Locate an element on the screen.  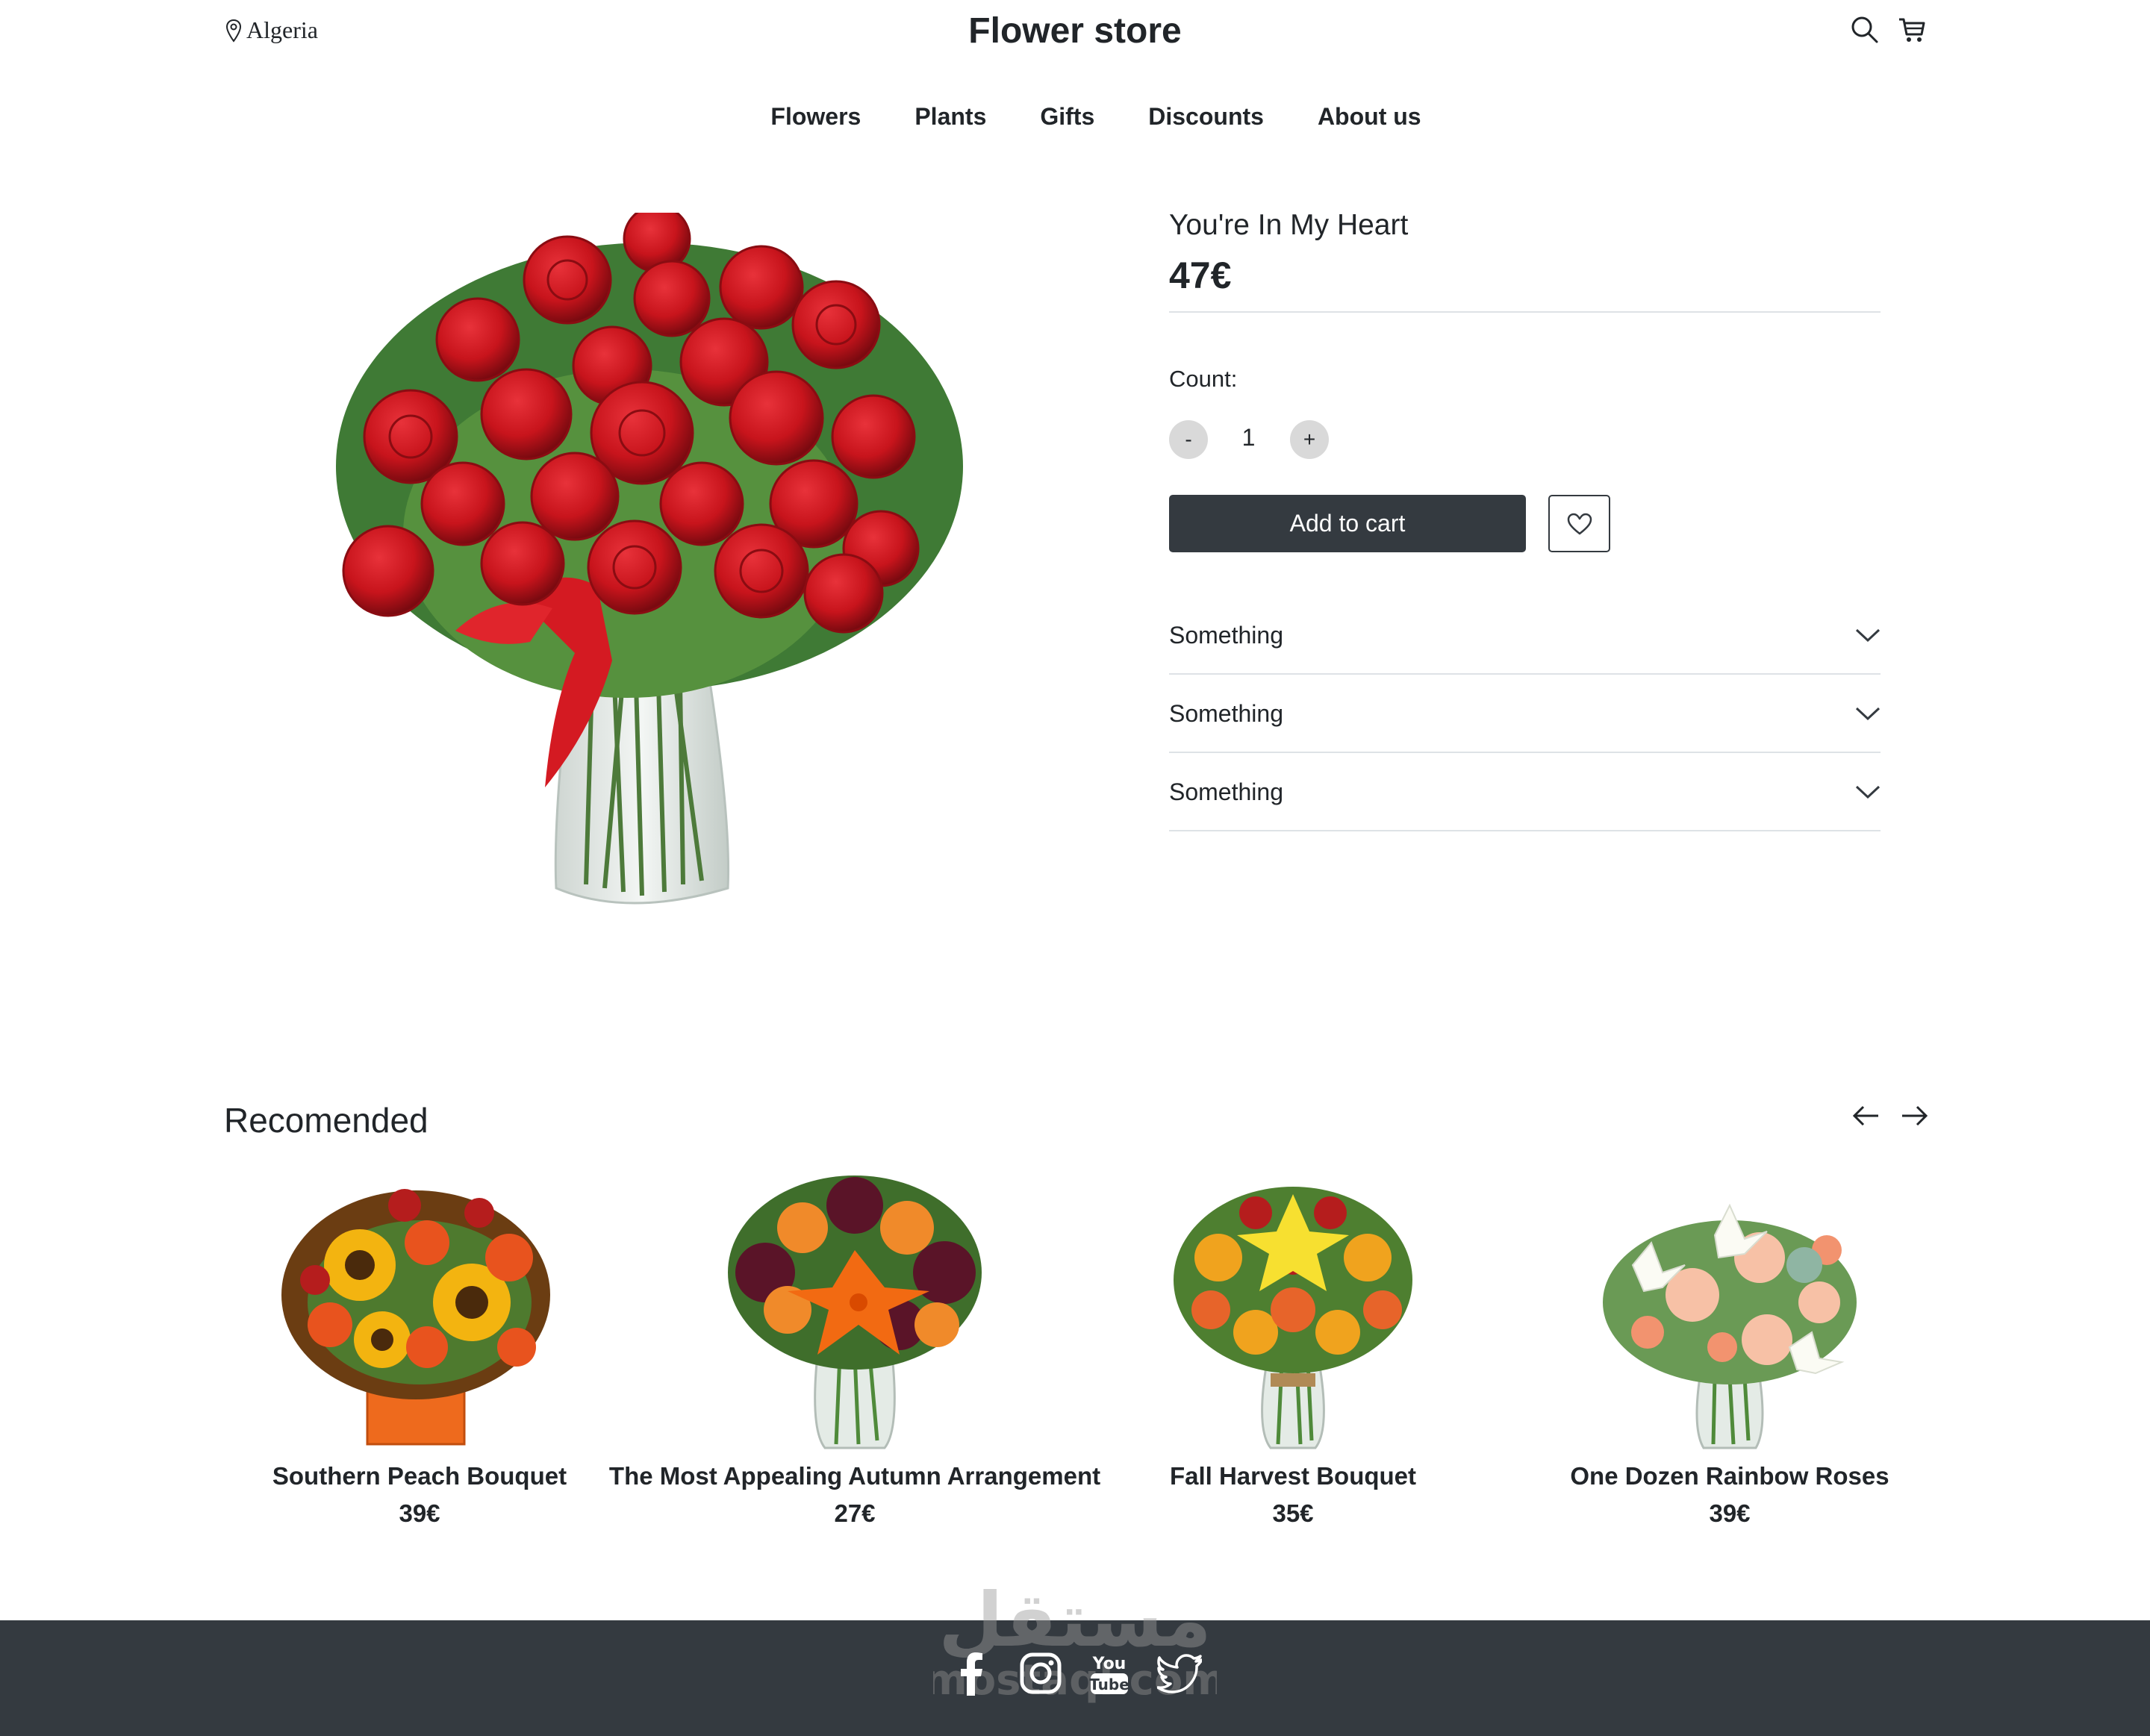
product-card: One Dozen Rainbow Roses 39€ is located at coordinates (1729, 1345).